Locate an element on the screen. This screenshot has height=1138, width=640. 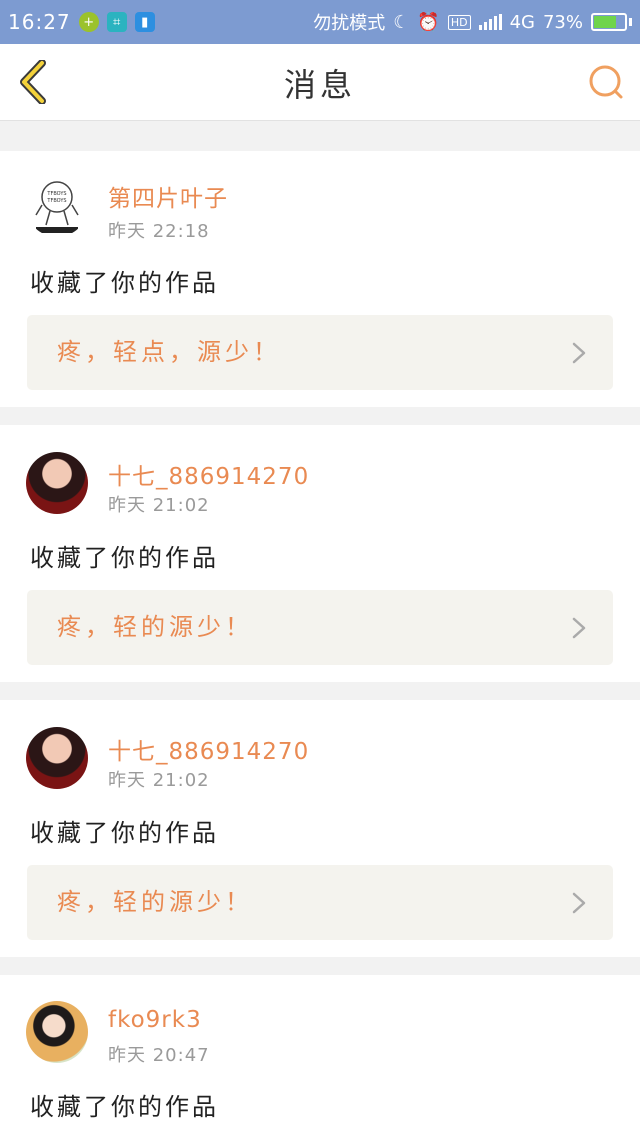
search-icon is located at coordinates (606, 82).